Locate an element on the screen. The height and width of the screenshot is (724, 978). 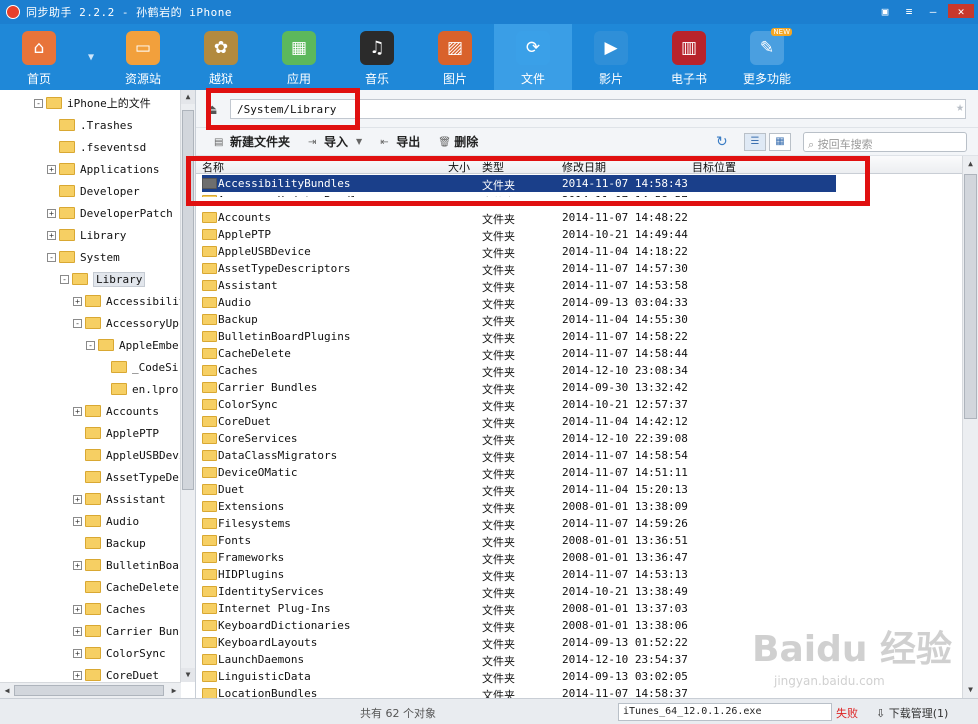
tree-node: + Library is located at coordinates (86, 235).